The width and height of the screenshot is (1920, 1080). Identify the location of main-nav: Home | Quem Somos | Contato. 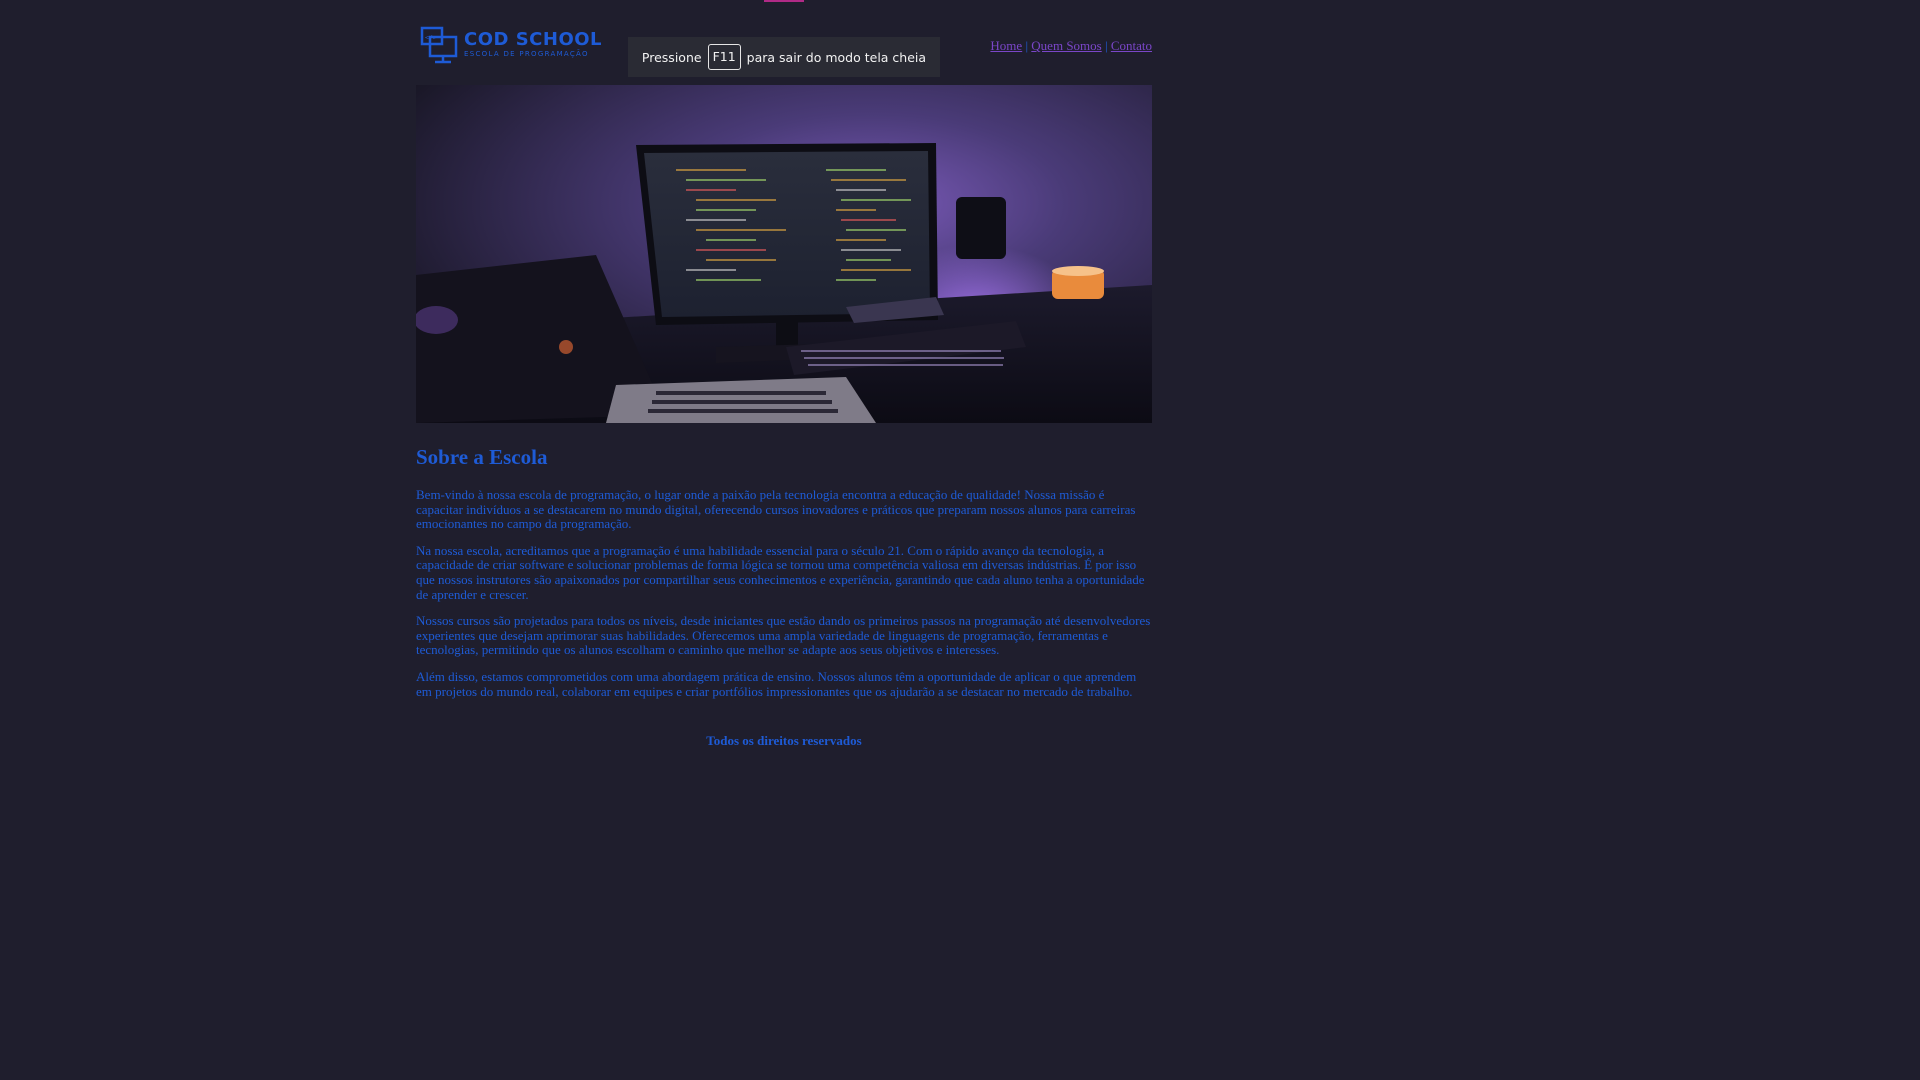
(1071, 46).